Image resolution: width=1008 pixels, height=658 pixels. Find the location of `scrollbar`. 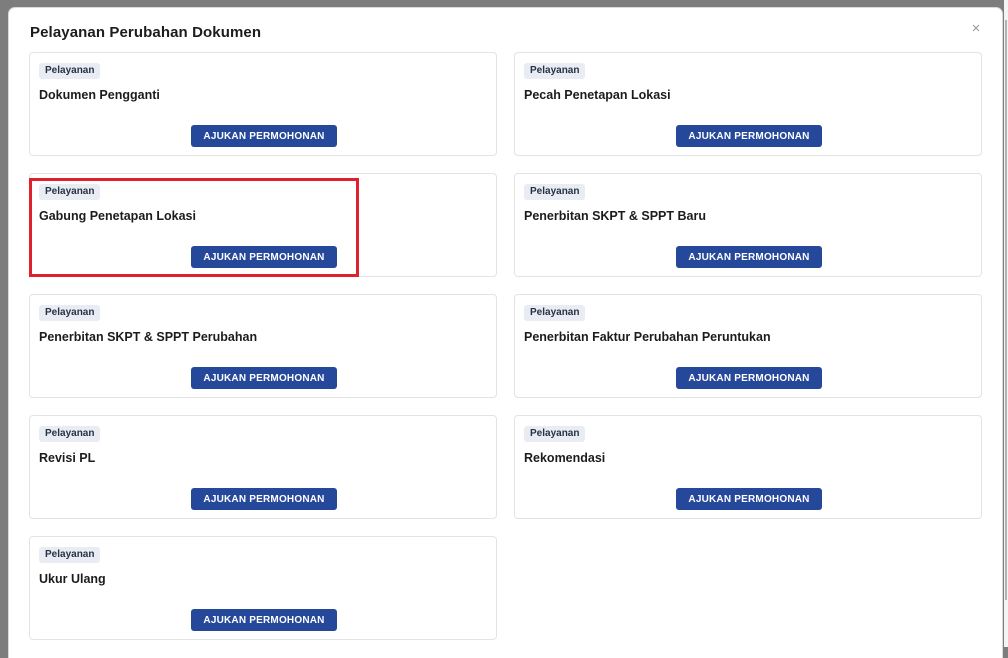

scrollbar is located at coordinates (1006, 323).